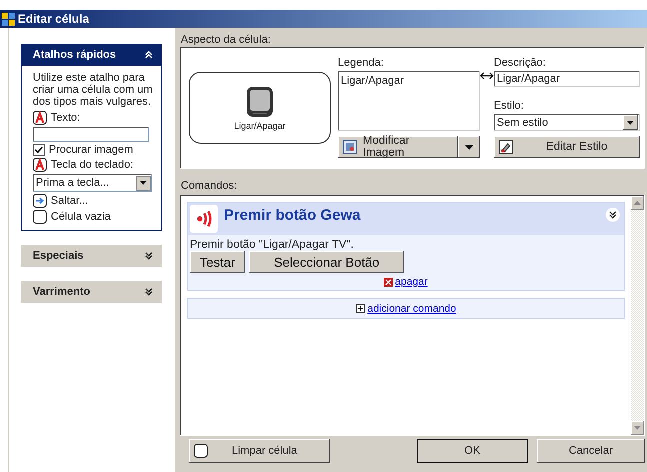 Image resolution: width=647 pixels, height=472 pixels. Describe the element at coordinates (361, 63) in the screenshot. I see `field-label: Legenda:` at that location.